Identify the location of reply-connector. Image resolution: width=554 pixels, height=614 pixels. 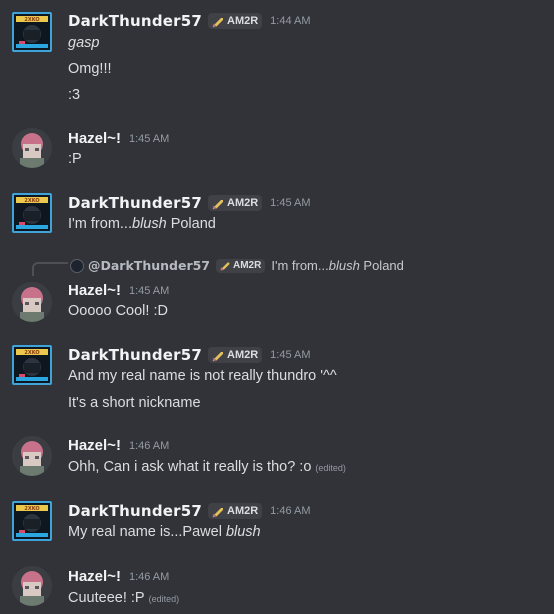
(50, 269).